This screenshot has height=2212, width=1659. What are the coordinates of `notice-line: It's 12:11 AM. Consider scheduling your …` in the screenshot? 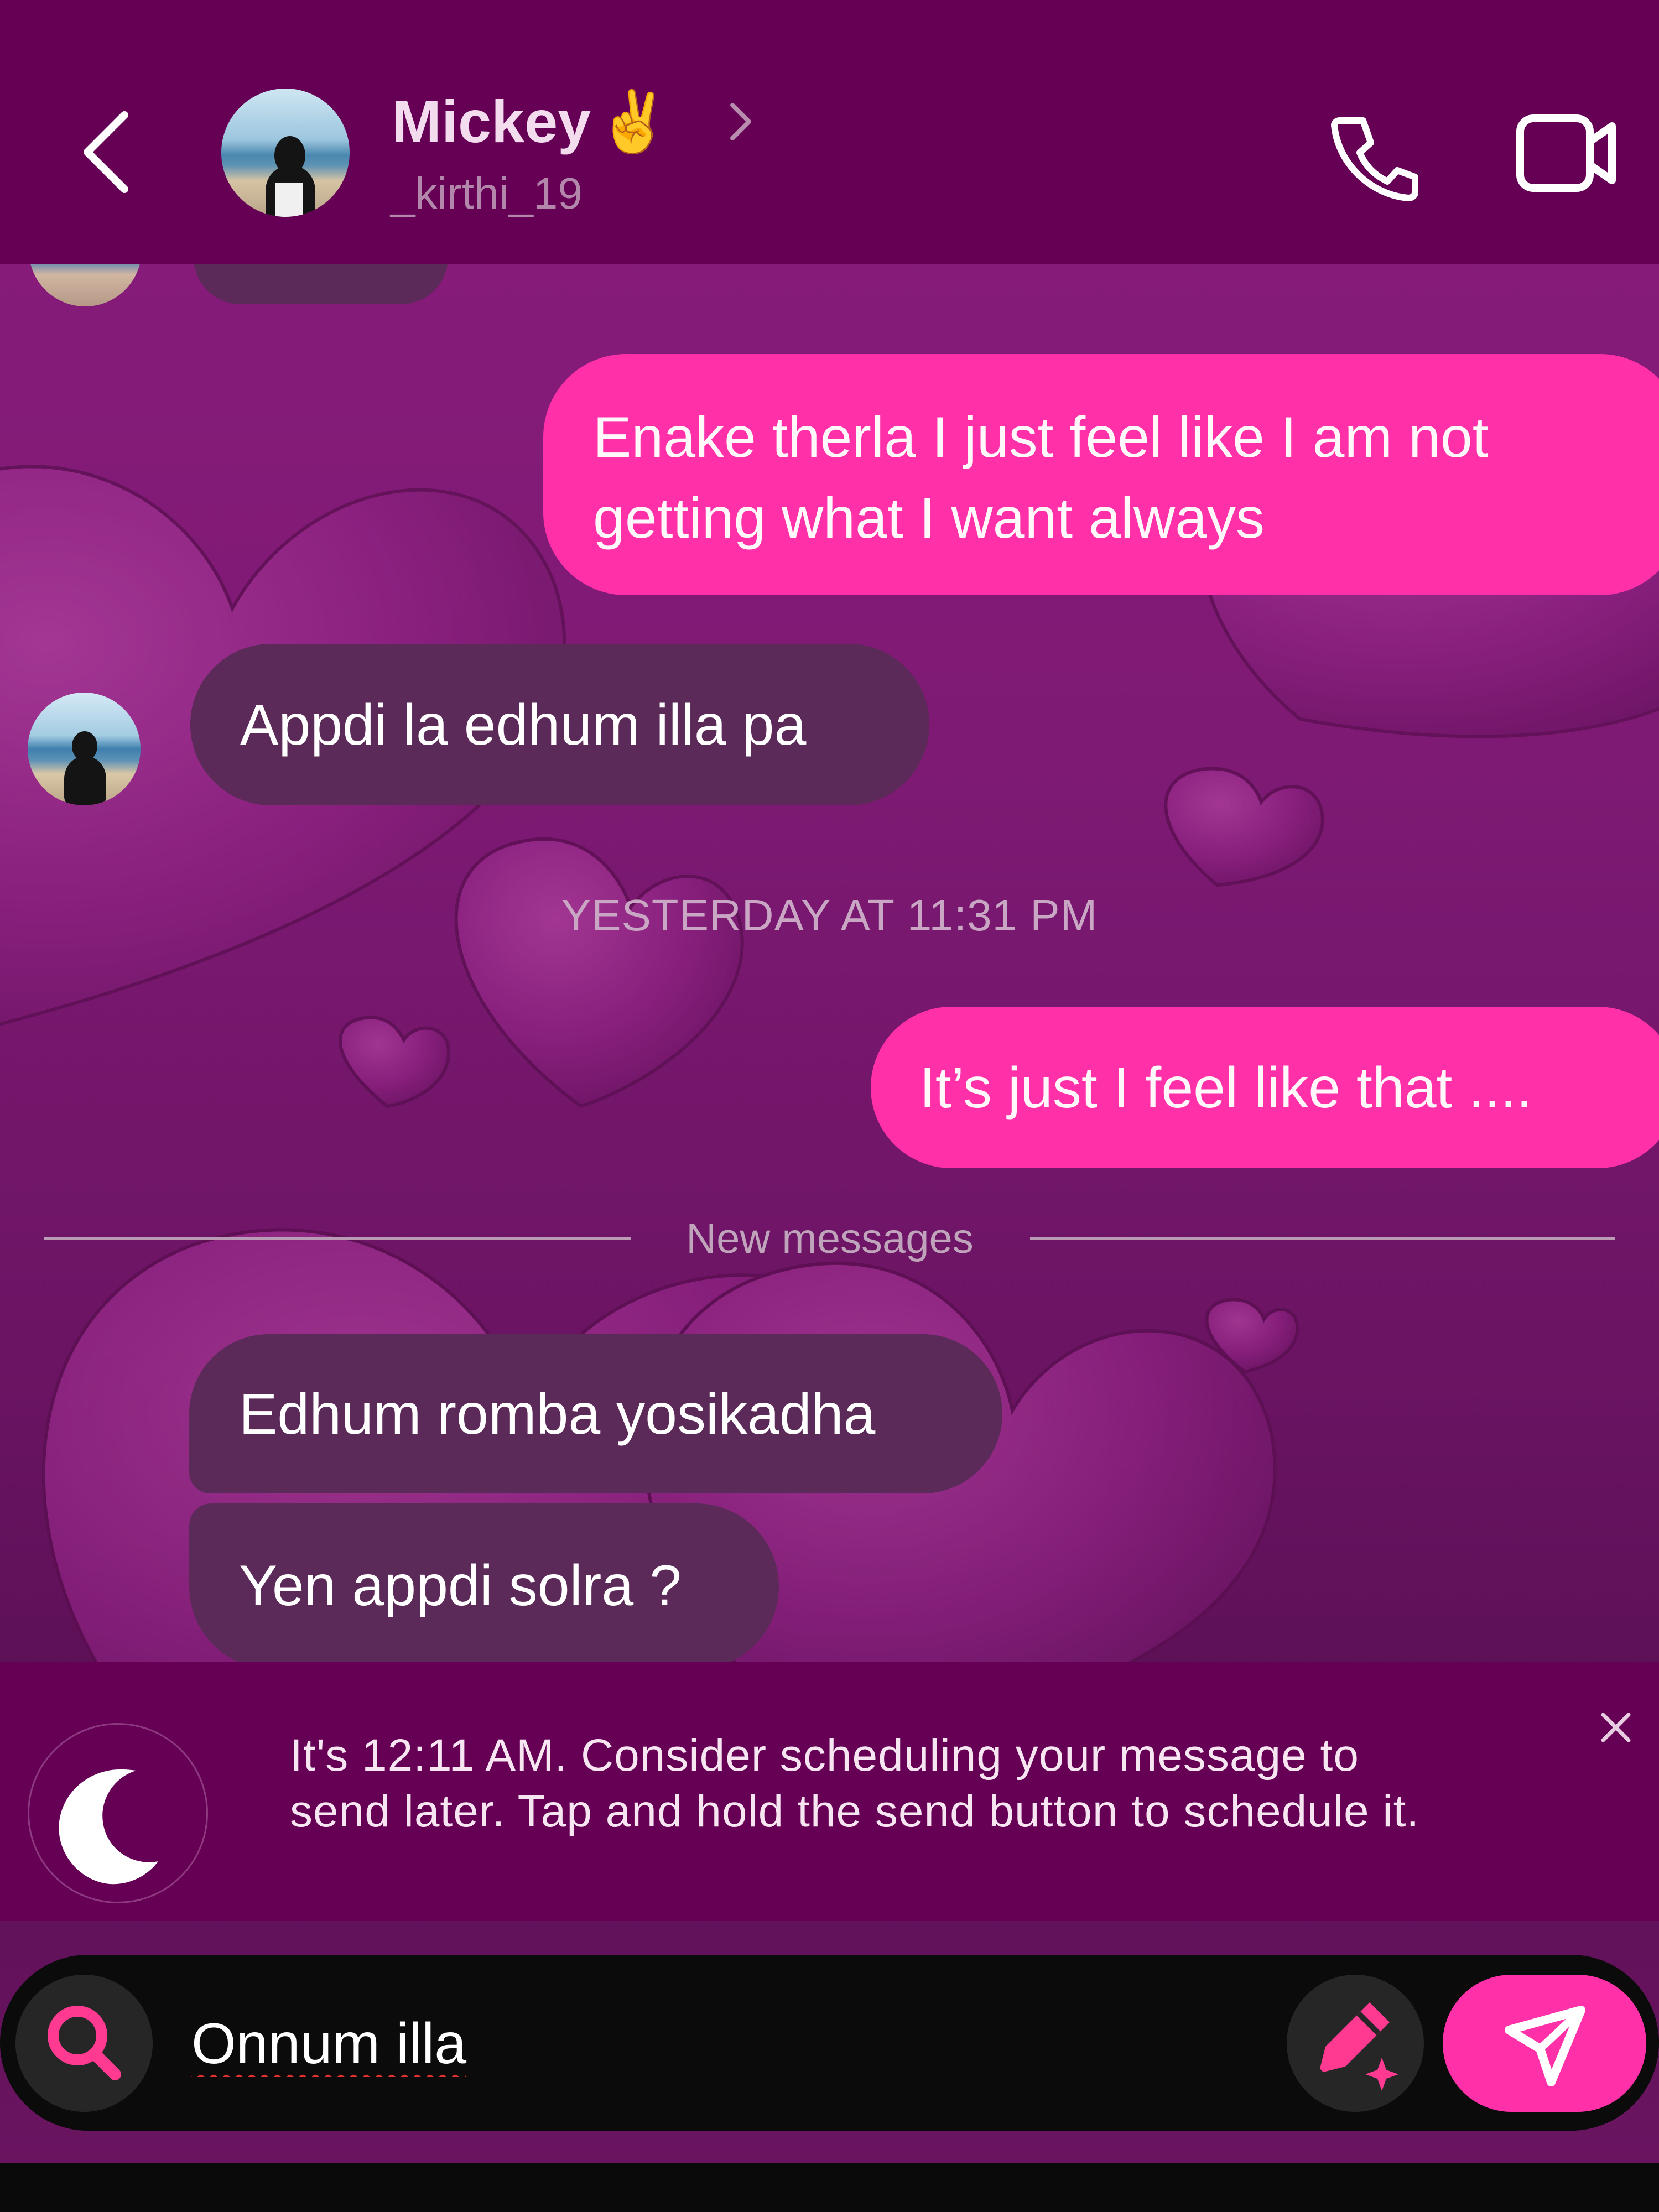 It's located at (824, 1755).